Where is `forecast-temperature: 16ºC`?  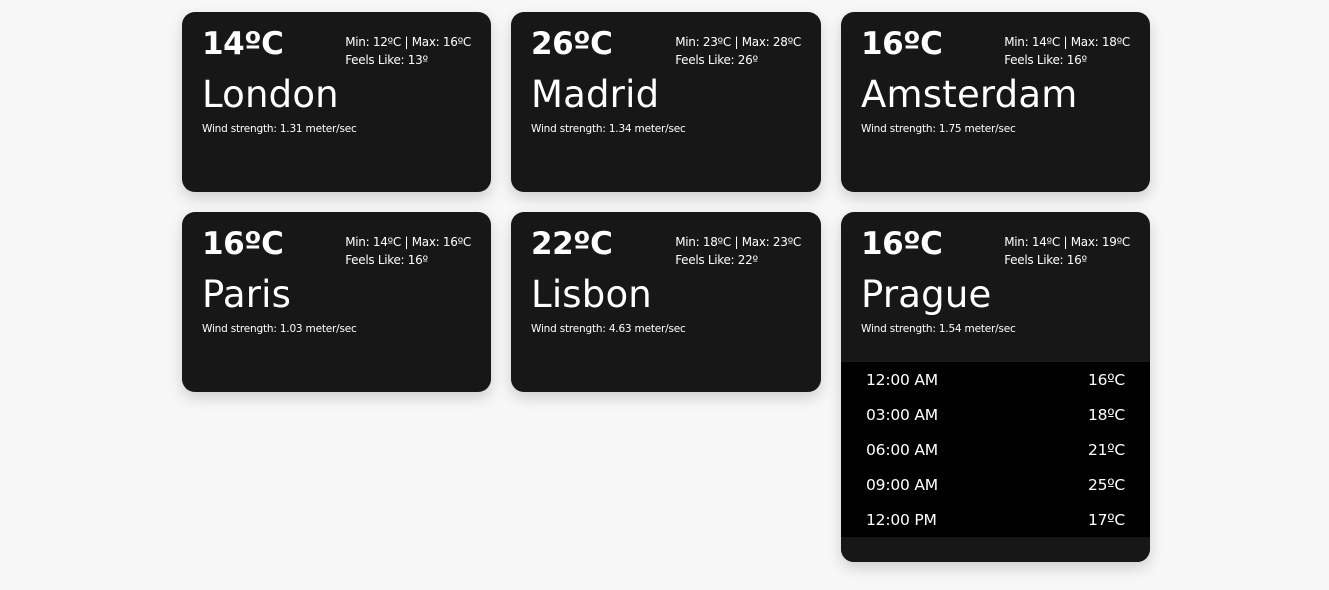
forecast-temperature: 16ºC is located at coordinates (1106, 379).